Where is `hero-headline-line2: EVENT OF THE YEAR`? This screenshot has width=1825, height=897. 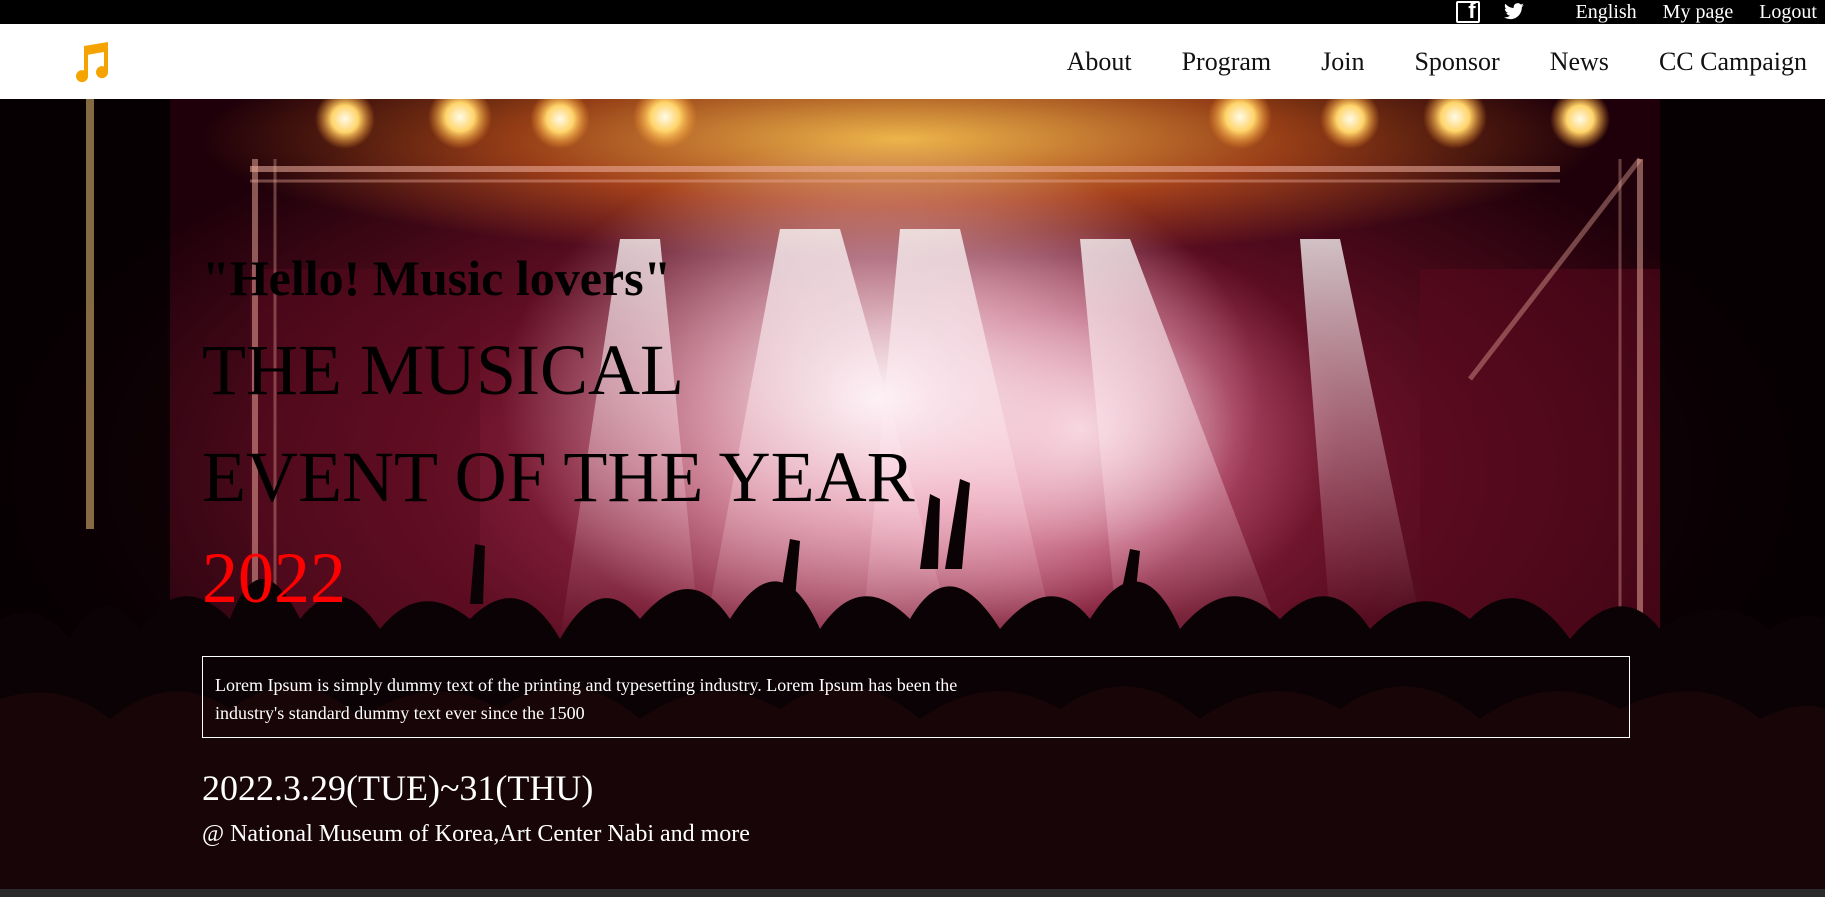 hero-headline-line2: EVENT OF THE YEAR is located at coordinates (558, 477).